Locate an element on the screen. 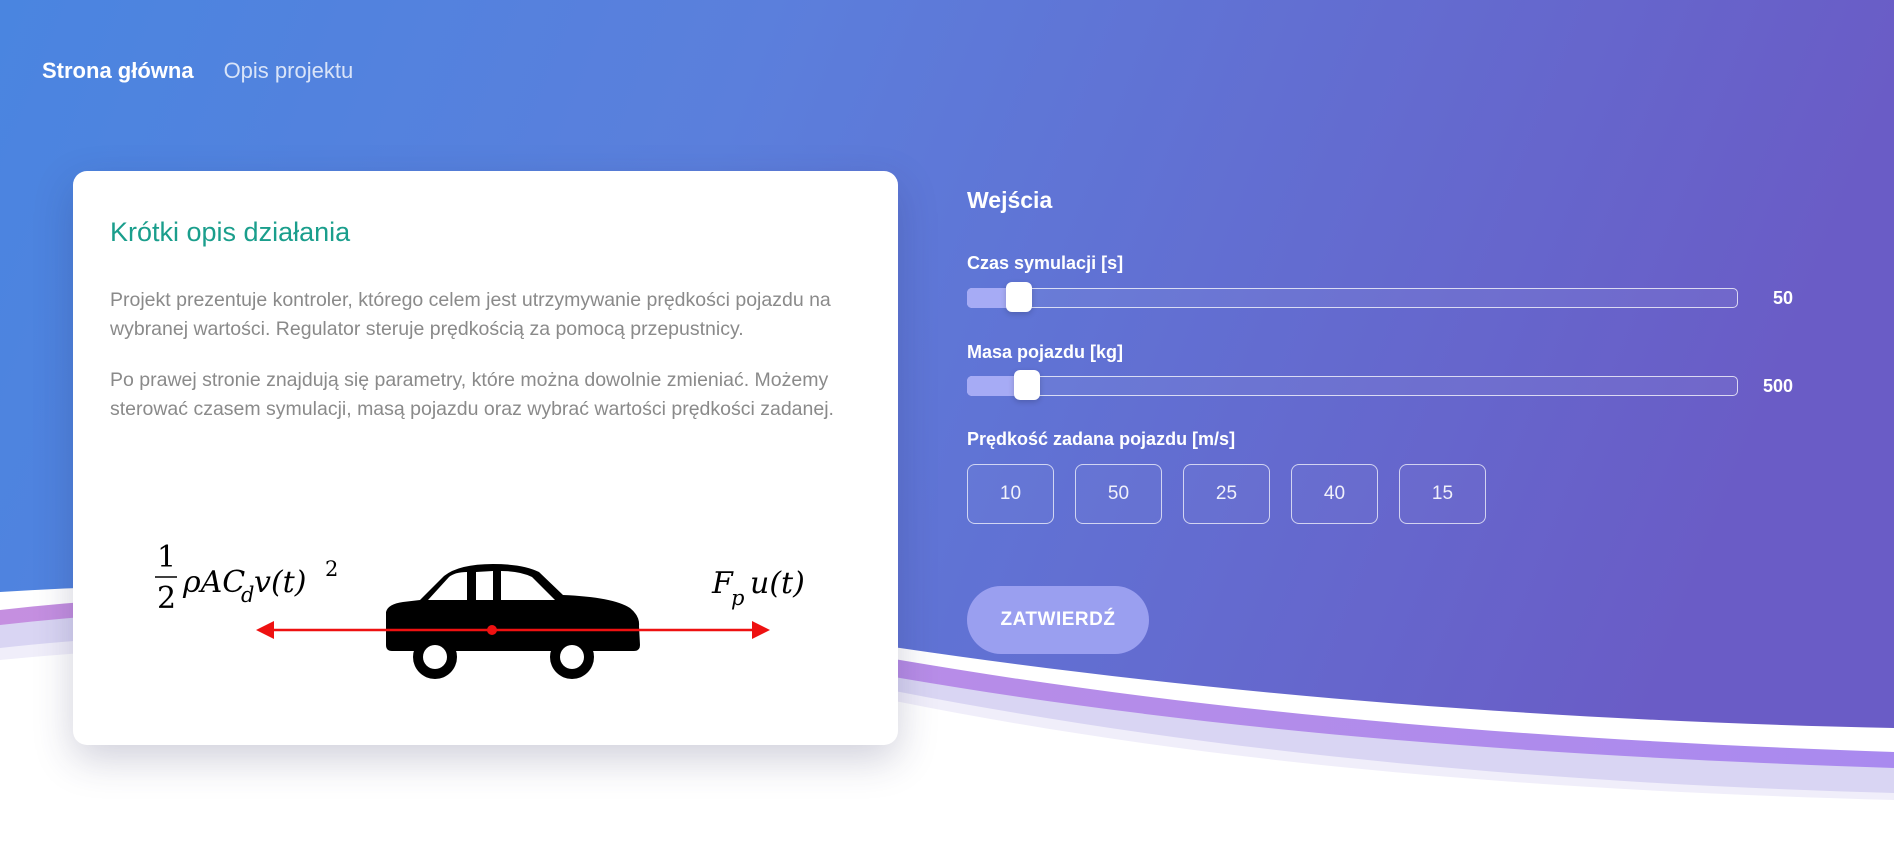  speed-option-button: 25 is located at coordinates (1226, 494).